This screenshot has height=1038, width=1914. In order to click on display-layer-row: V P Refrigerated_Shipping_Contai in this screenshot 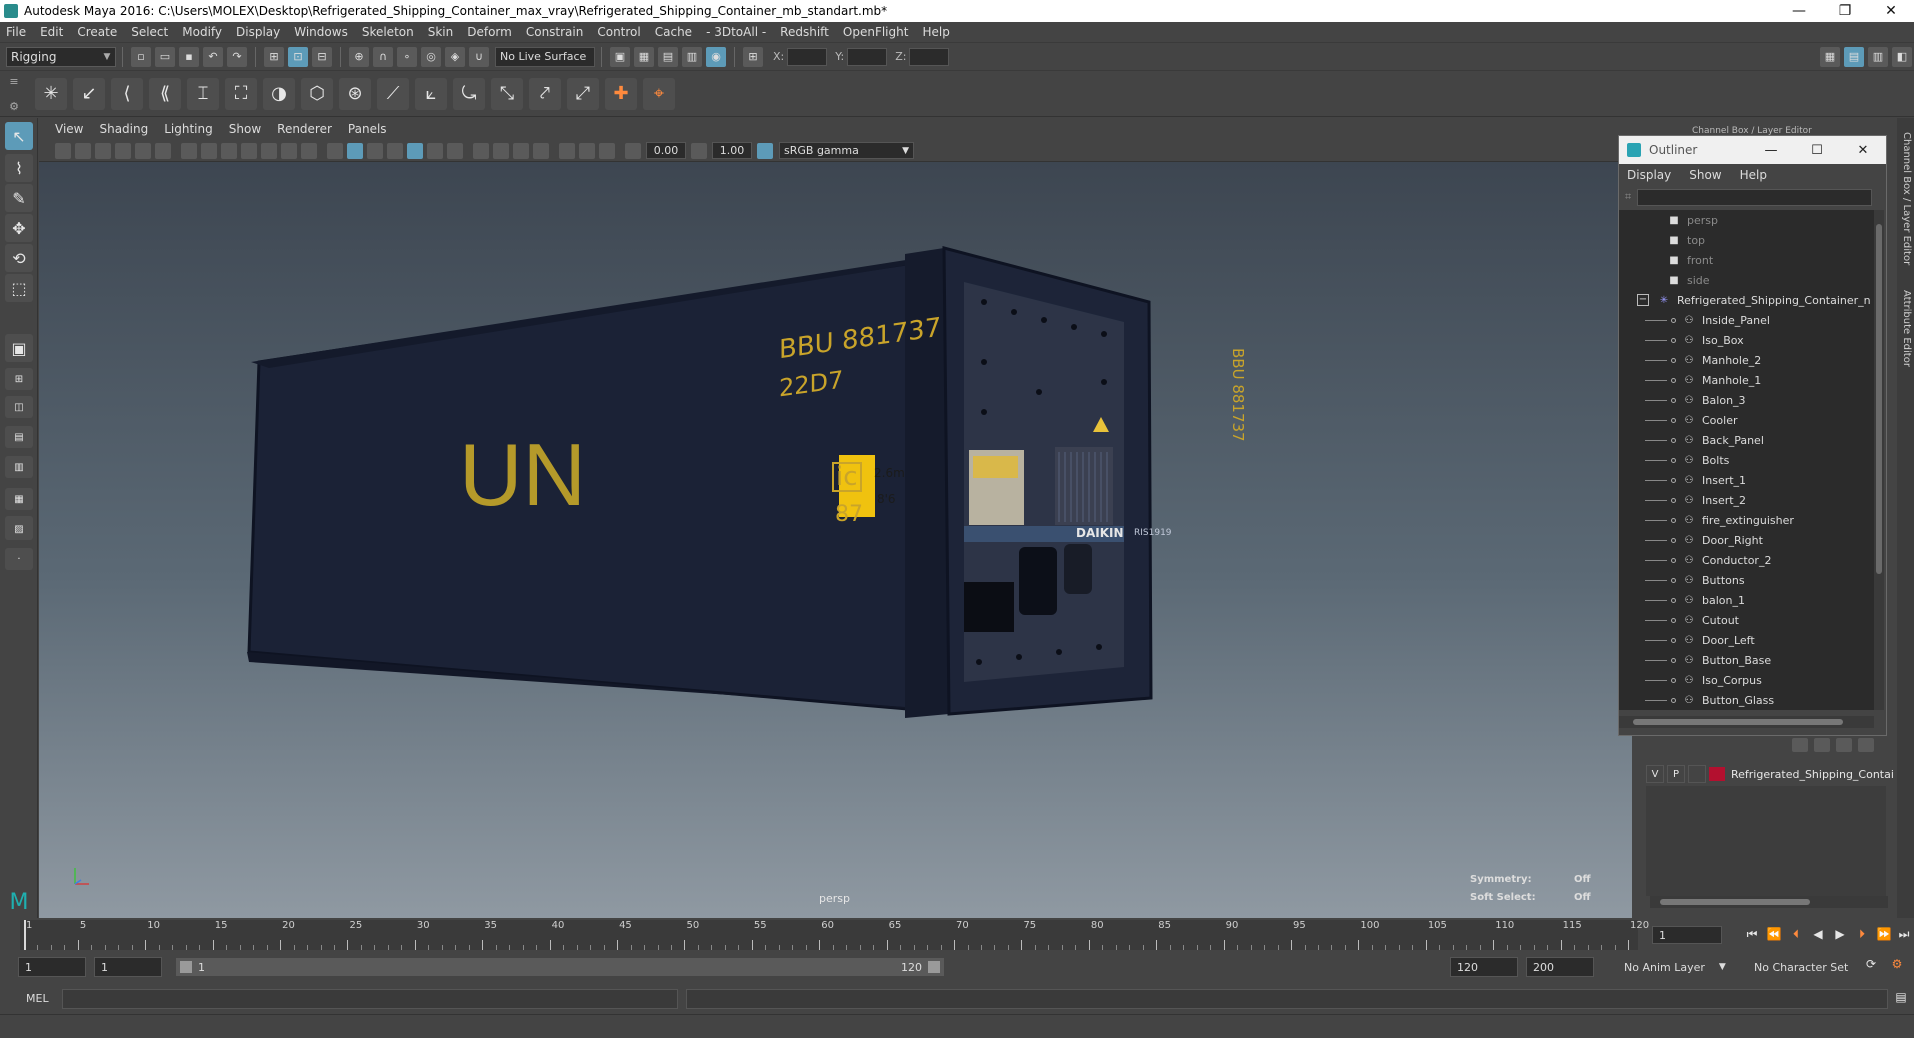, I will do `click(1771, 774)`.